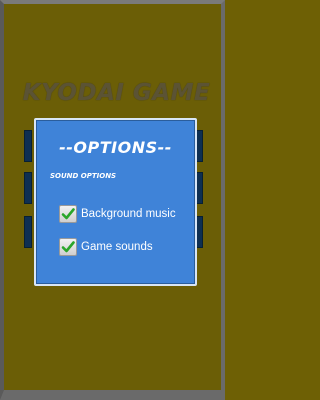  I want to click on game-sounds-option: Game sounds, so click(106, 247).